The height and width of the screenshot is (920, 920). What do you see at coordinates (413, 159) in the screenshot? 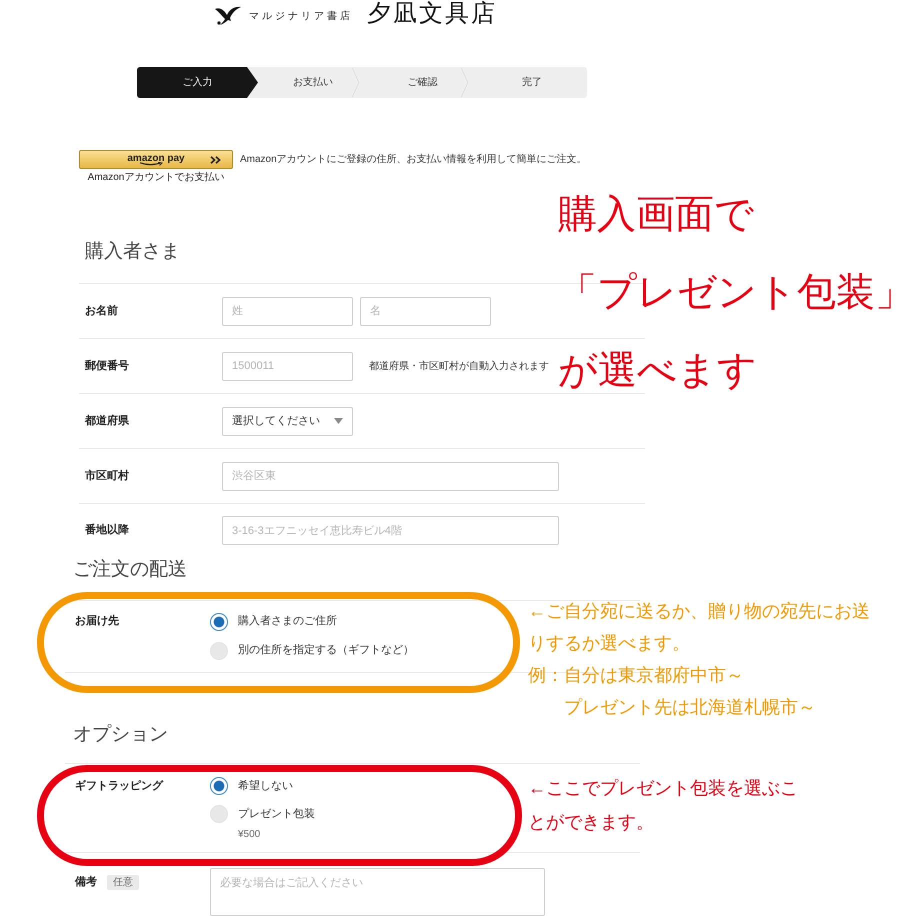
I see `description-text: Amazonアカウントにご登録の住所、お支払い情報を利用して簡単にご注文。` at bounding box center [413, 159].